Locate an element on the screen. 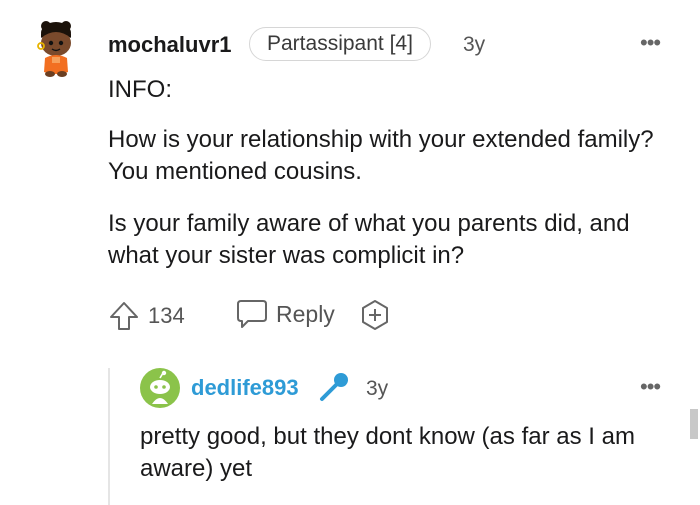  award-plus-icon is located at coordinates (375, 315).